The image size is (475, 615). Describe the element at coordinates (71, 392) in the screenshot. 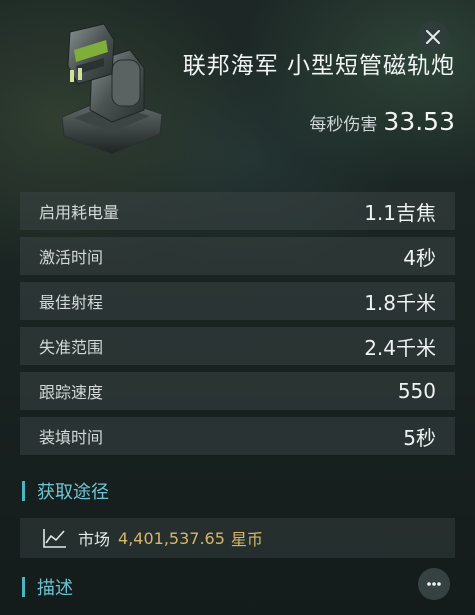

I see `stat-label: 跟踪速度` at that location.